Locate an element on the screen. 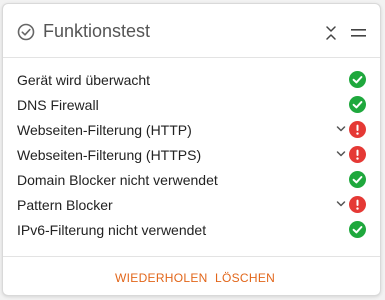 This screenshot has width=385, height=300. test-row-label: IPv6-Filterung nicht verwendet is located at coordinates (112, 230).